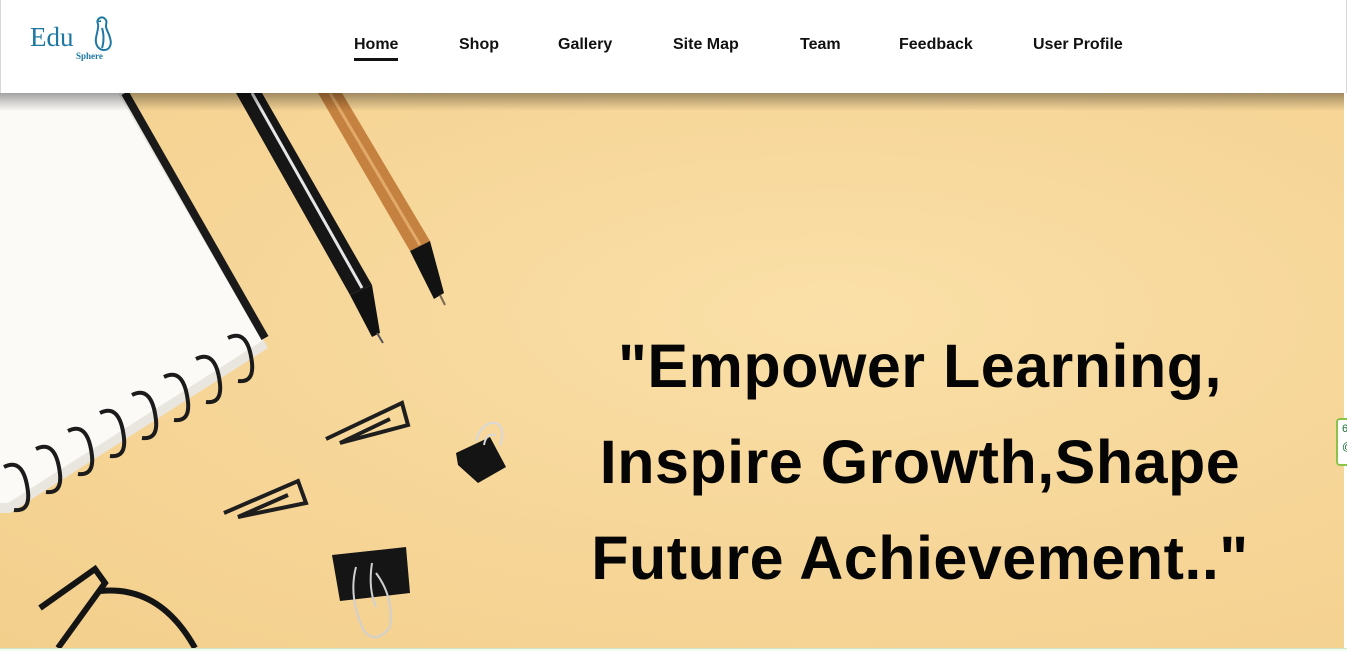 Image resolution: width=1347 pixels, height=651 pixels. I want to click on side-widget-line-1: 6, so click(1344, 429).